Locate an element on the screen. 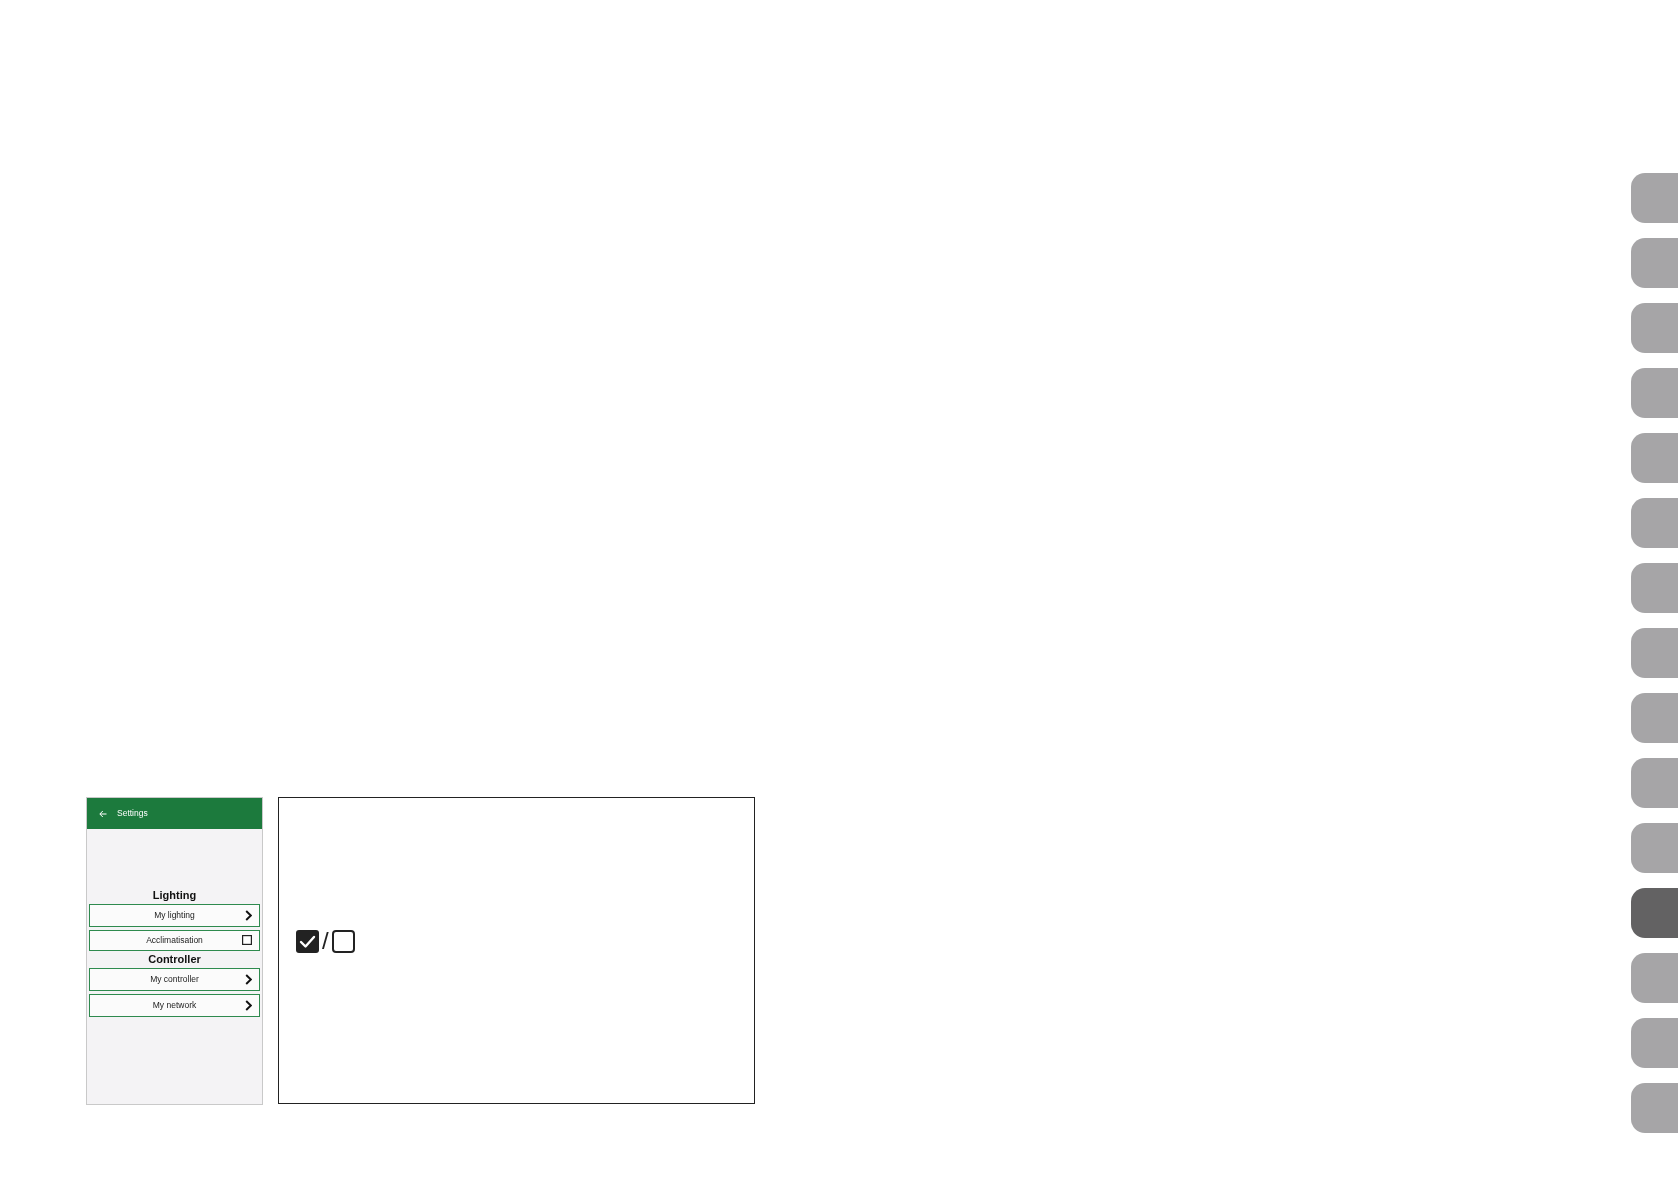  section-heading: Controller is located at coordinates (174, 959).